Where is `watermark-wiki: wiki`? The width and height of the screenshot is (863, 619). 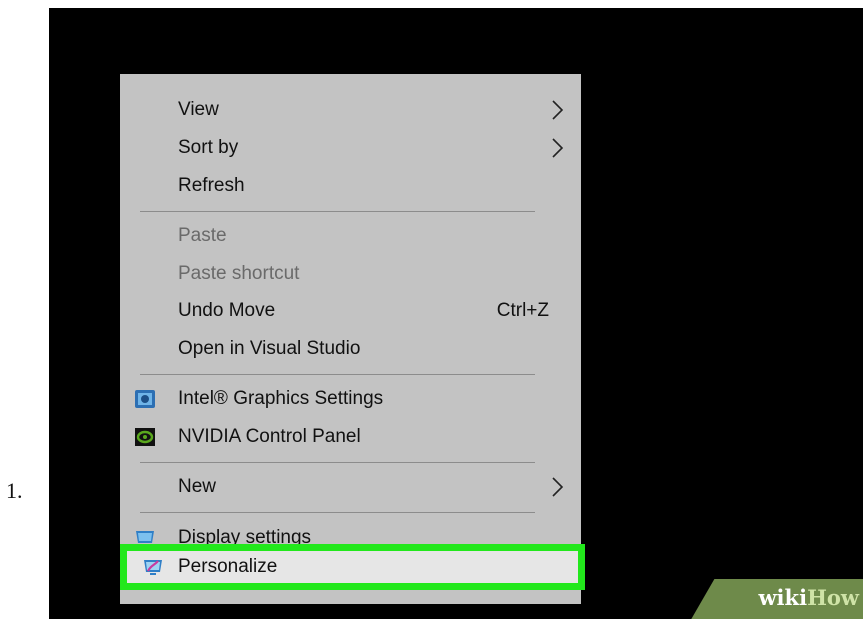
watermark-wiki: wiki is located at coordinates (783, 597).